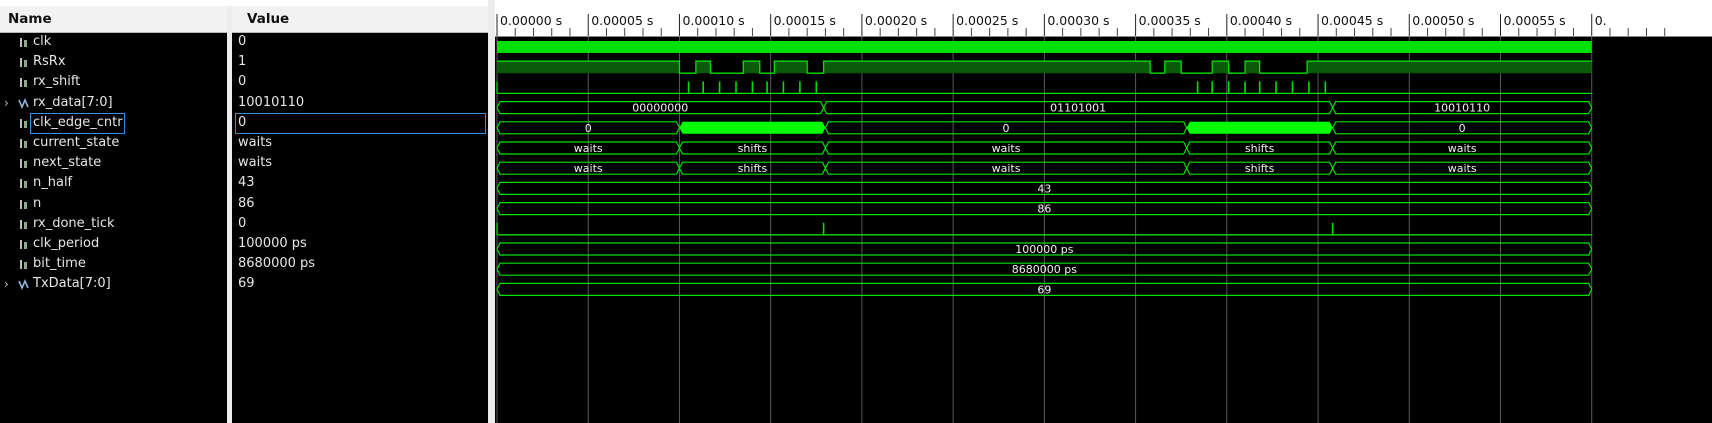  What do you see at coordinates (113, 82) in the screenshot?
I see `signal-row: rx_shift` at bounding box center [113, 82].